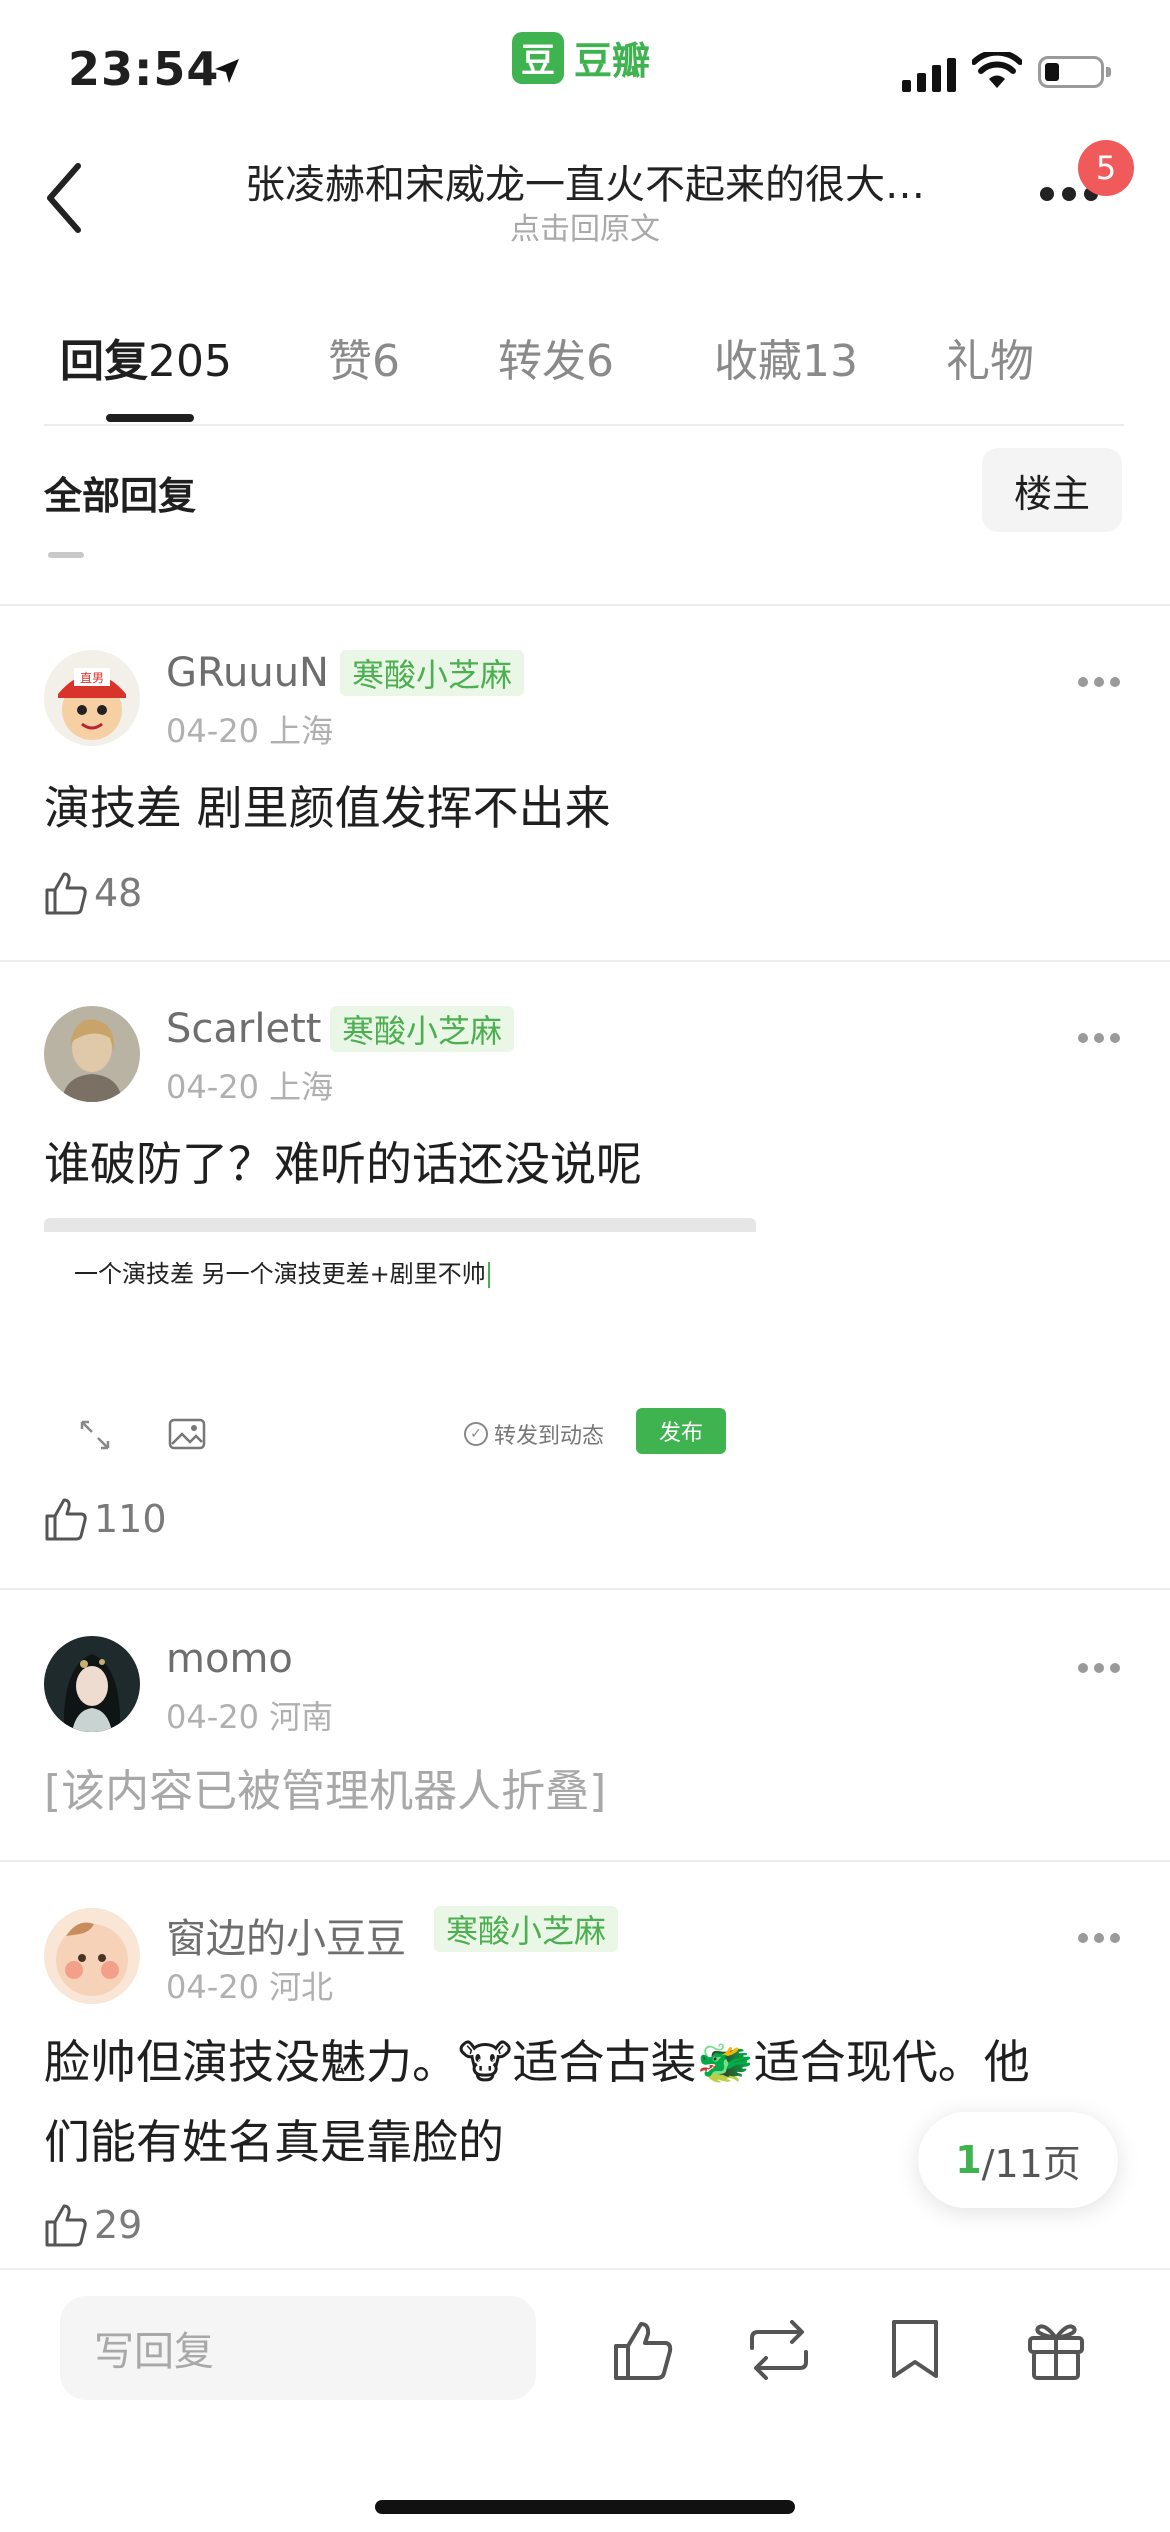 The image size is (1170, 2532). What do you see at coordinates (612, 61) in the screenshot?
I see `app-name: 豆瓣` at bounding box center [612, 61].